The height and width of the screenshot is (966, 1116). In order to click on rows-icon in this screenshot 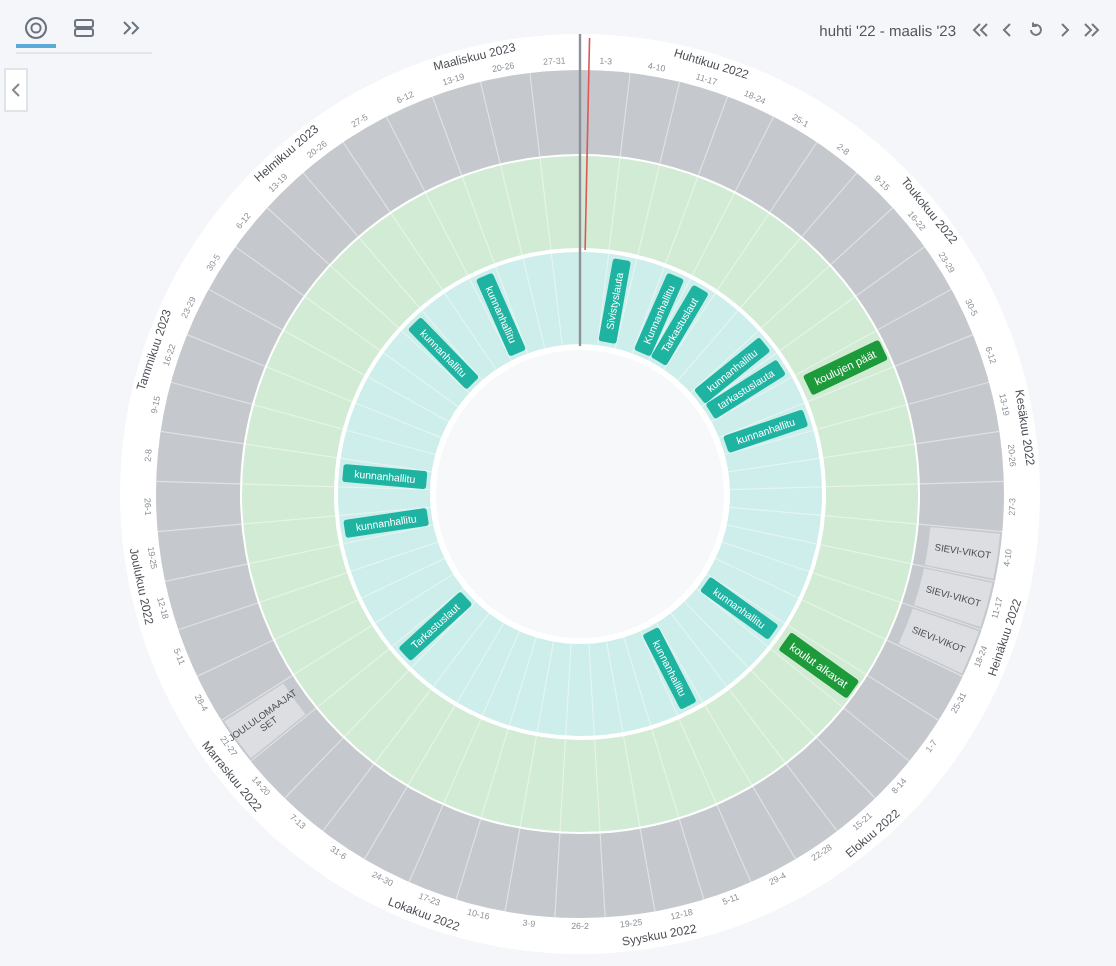, I will do `click(84, 28)`.